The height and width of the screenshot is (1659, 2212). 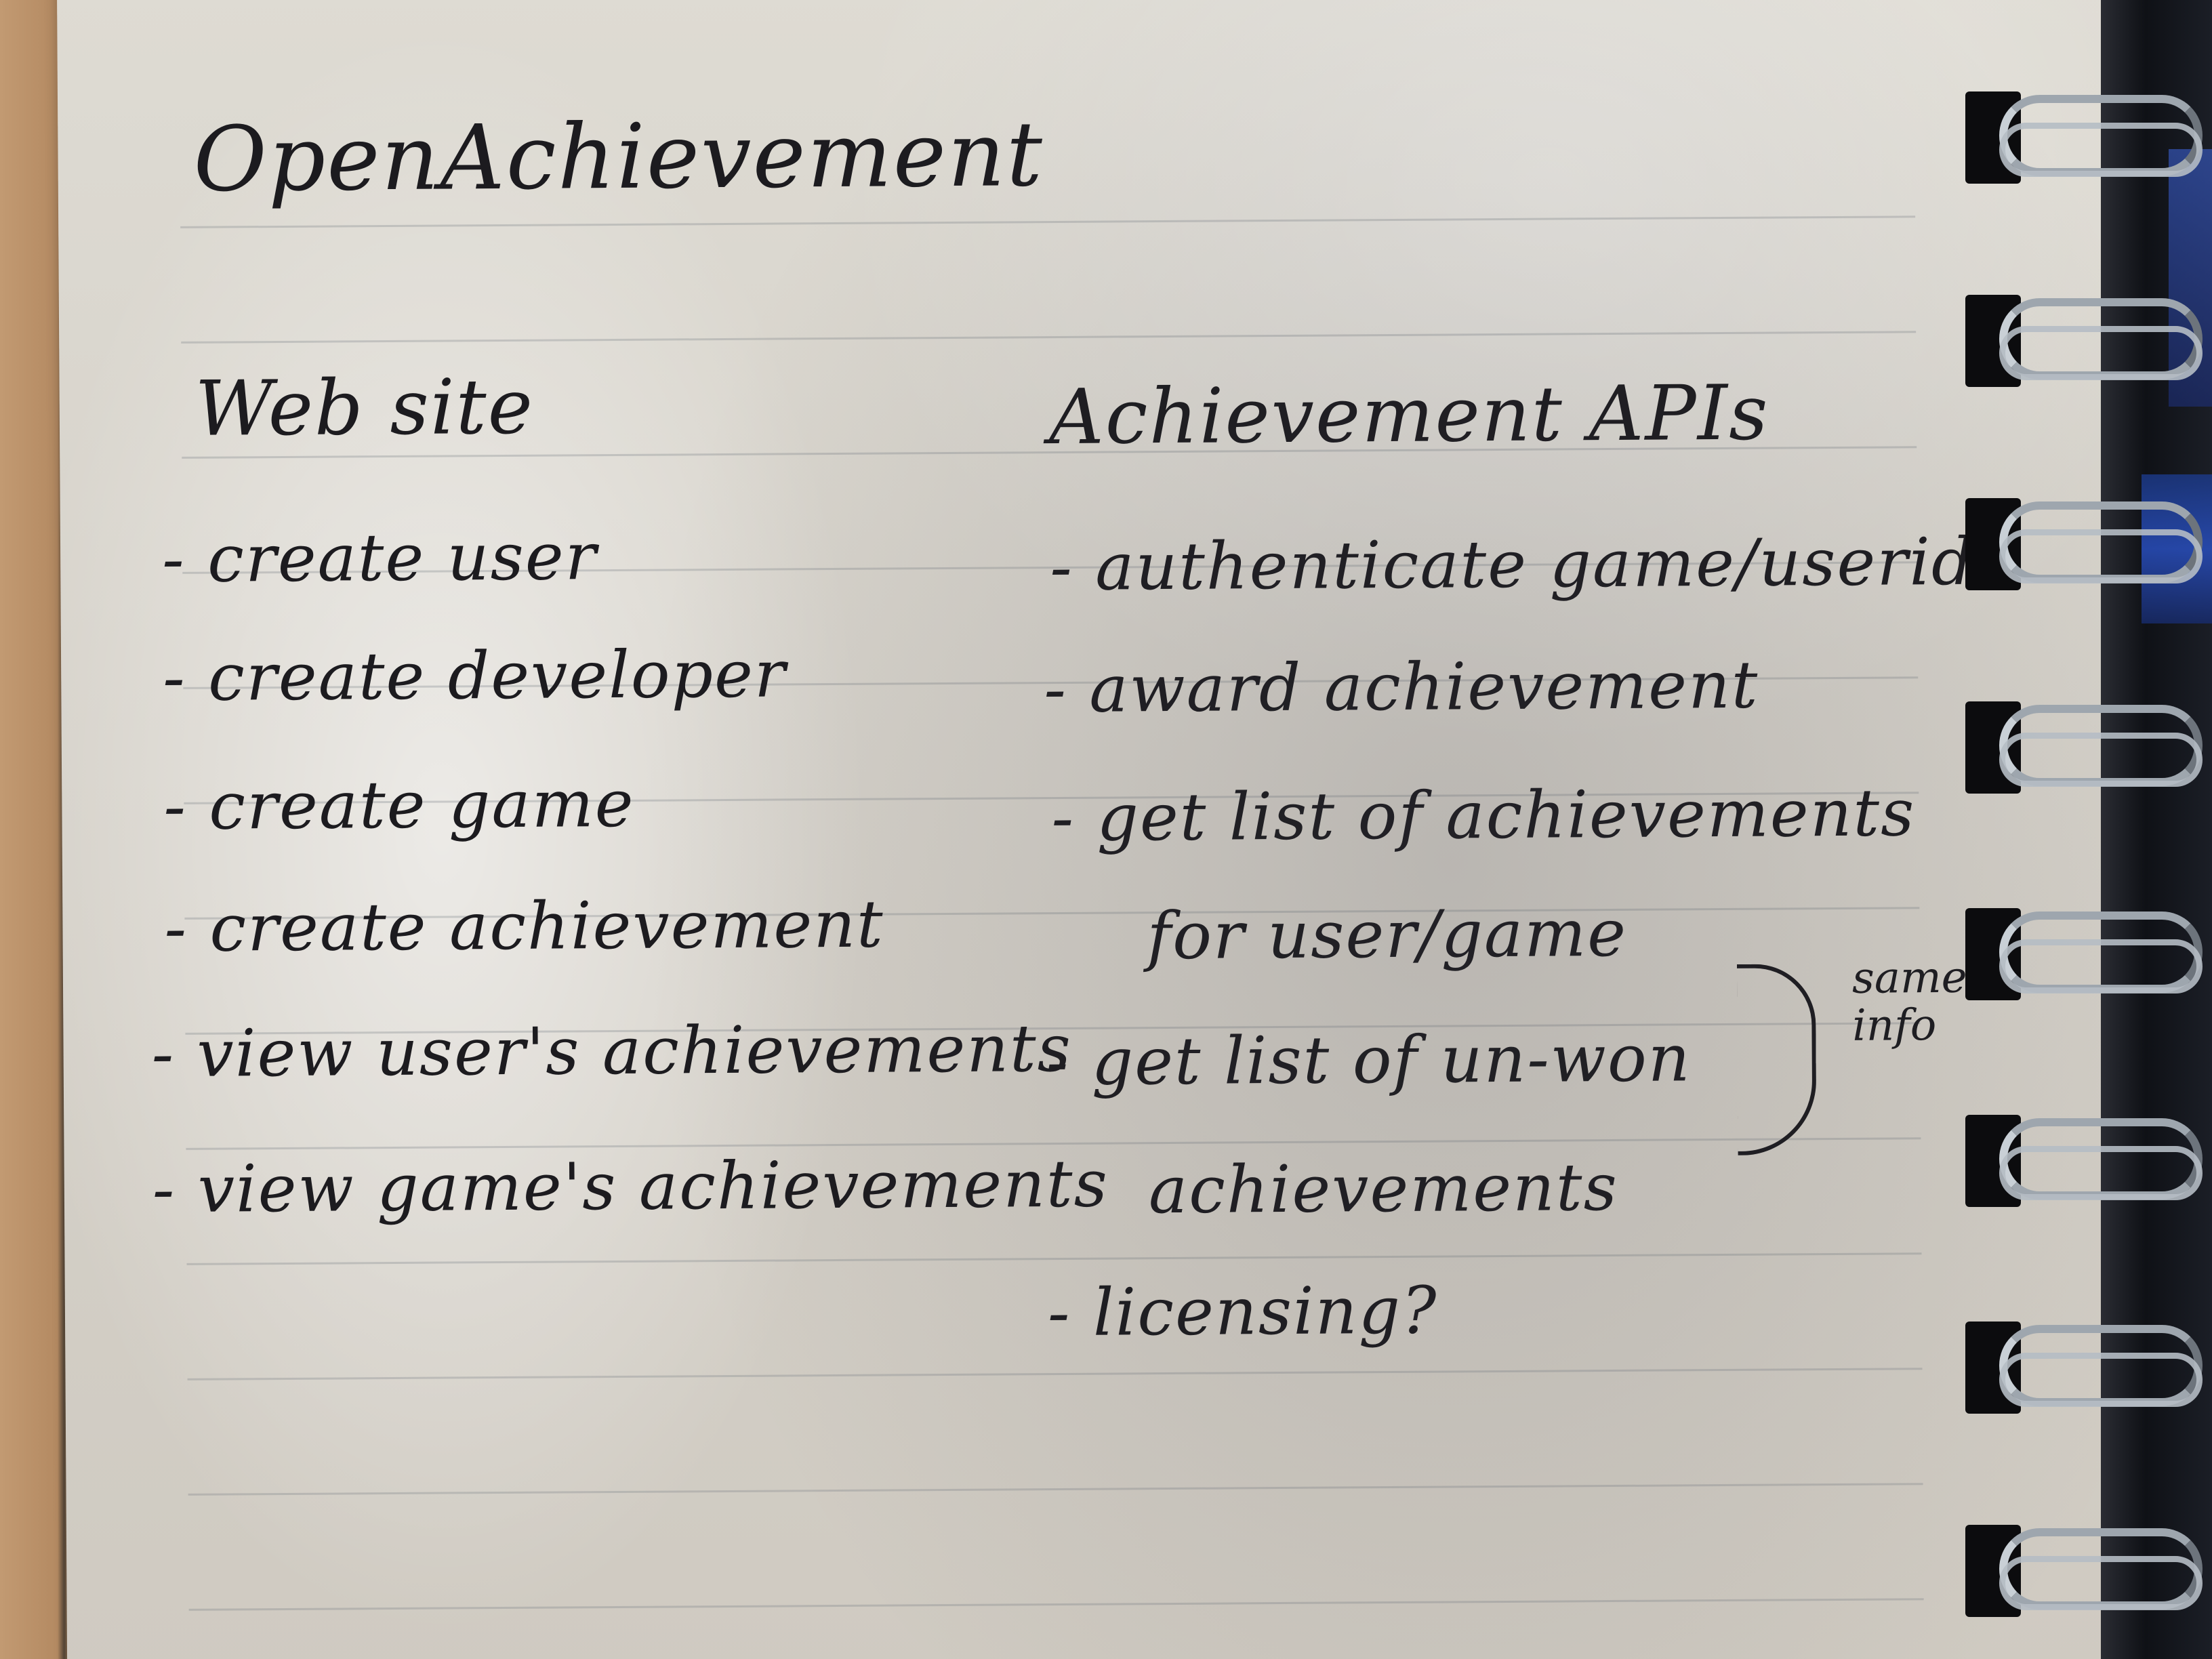 I want to click on web-site-item: - create user, so click(x=380, y=558).